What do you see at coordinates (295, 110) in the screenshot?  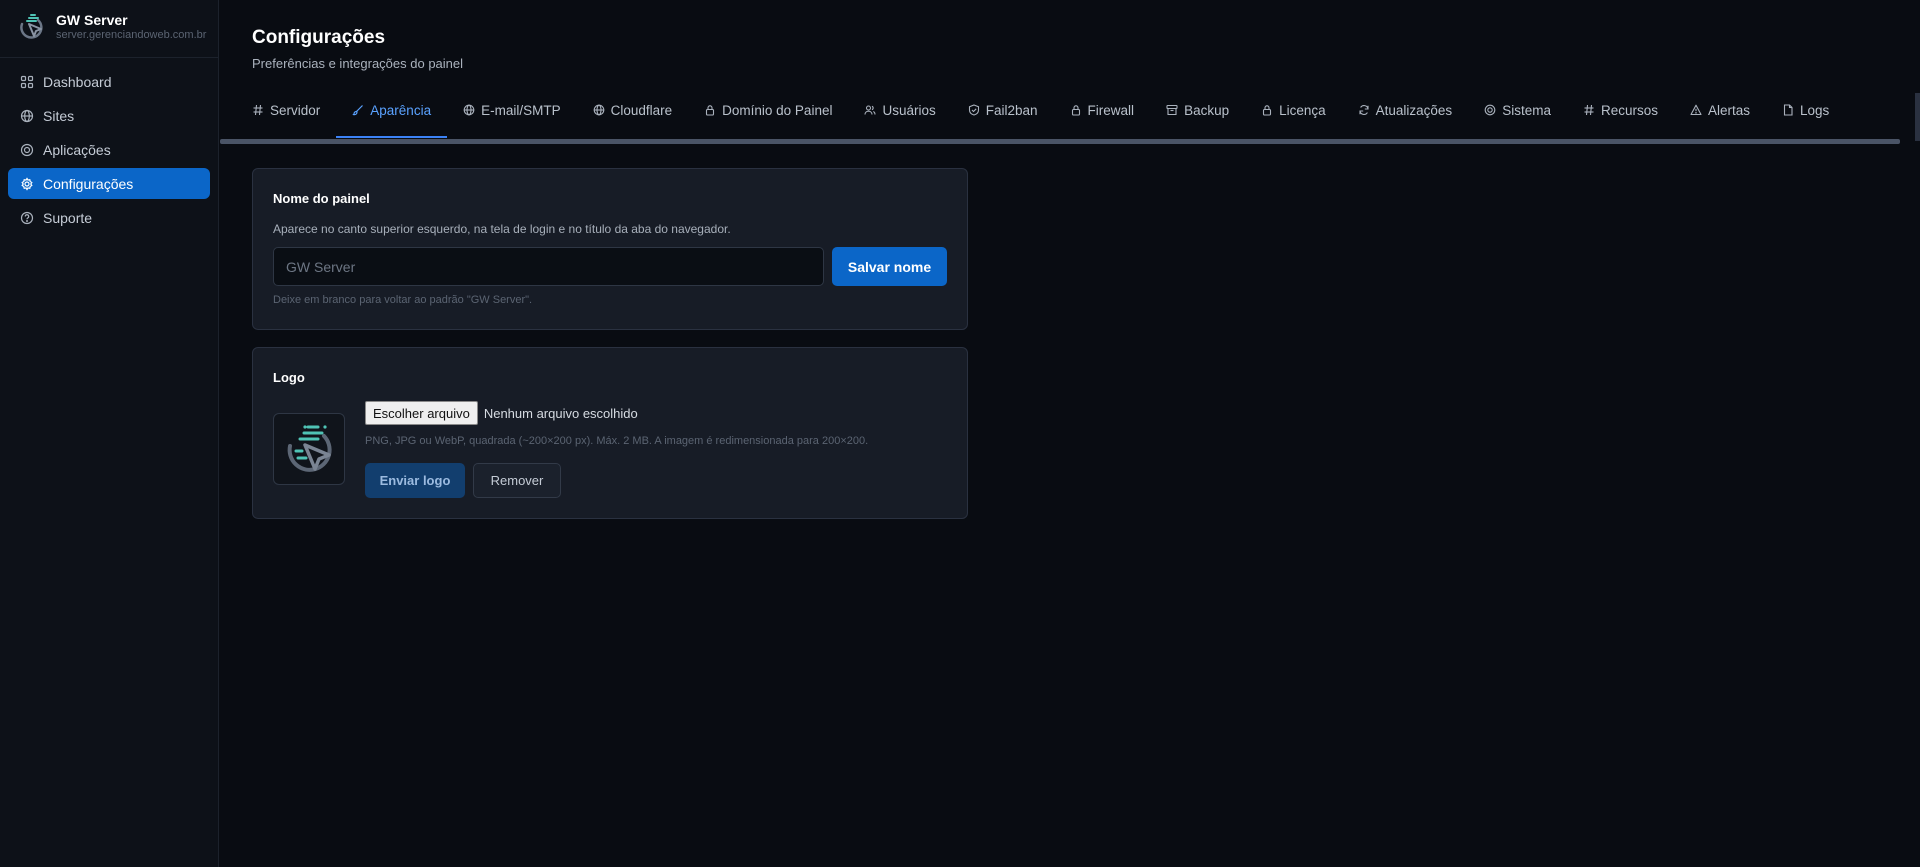 I see `tab-label: Servidor` at bounding box center [295, 110].